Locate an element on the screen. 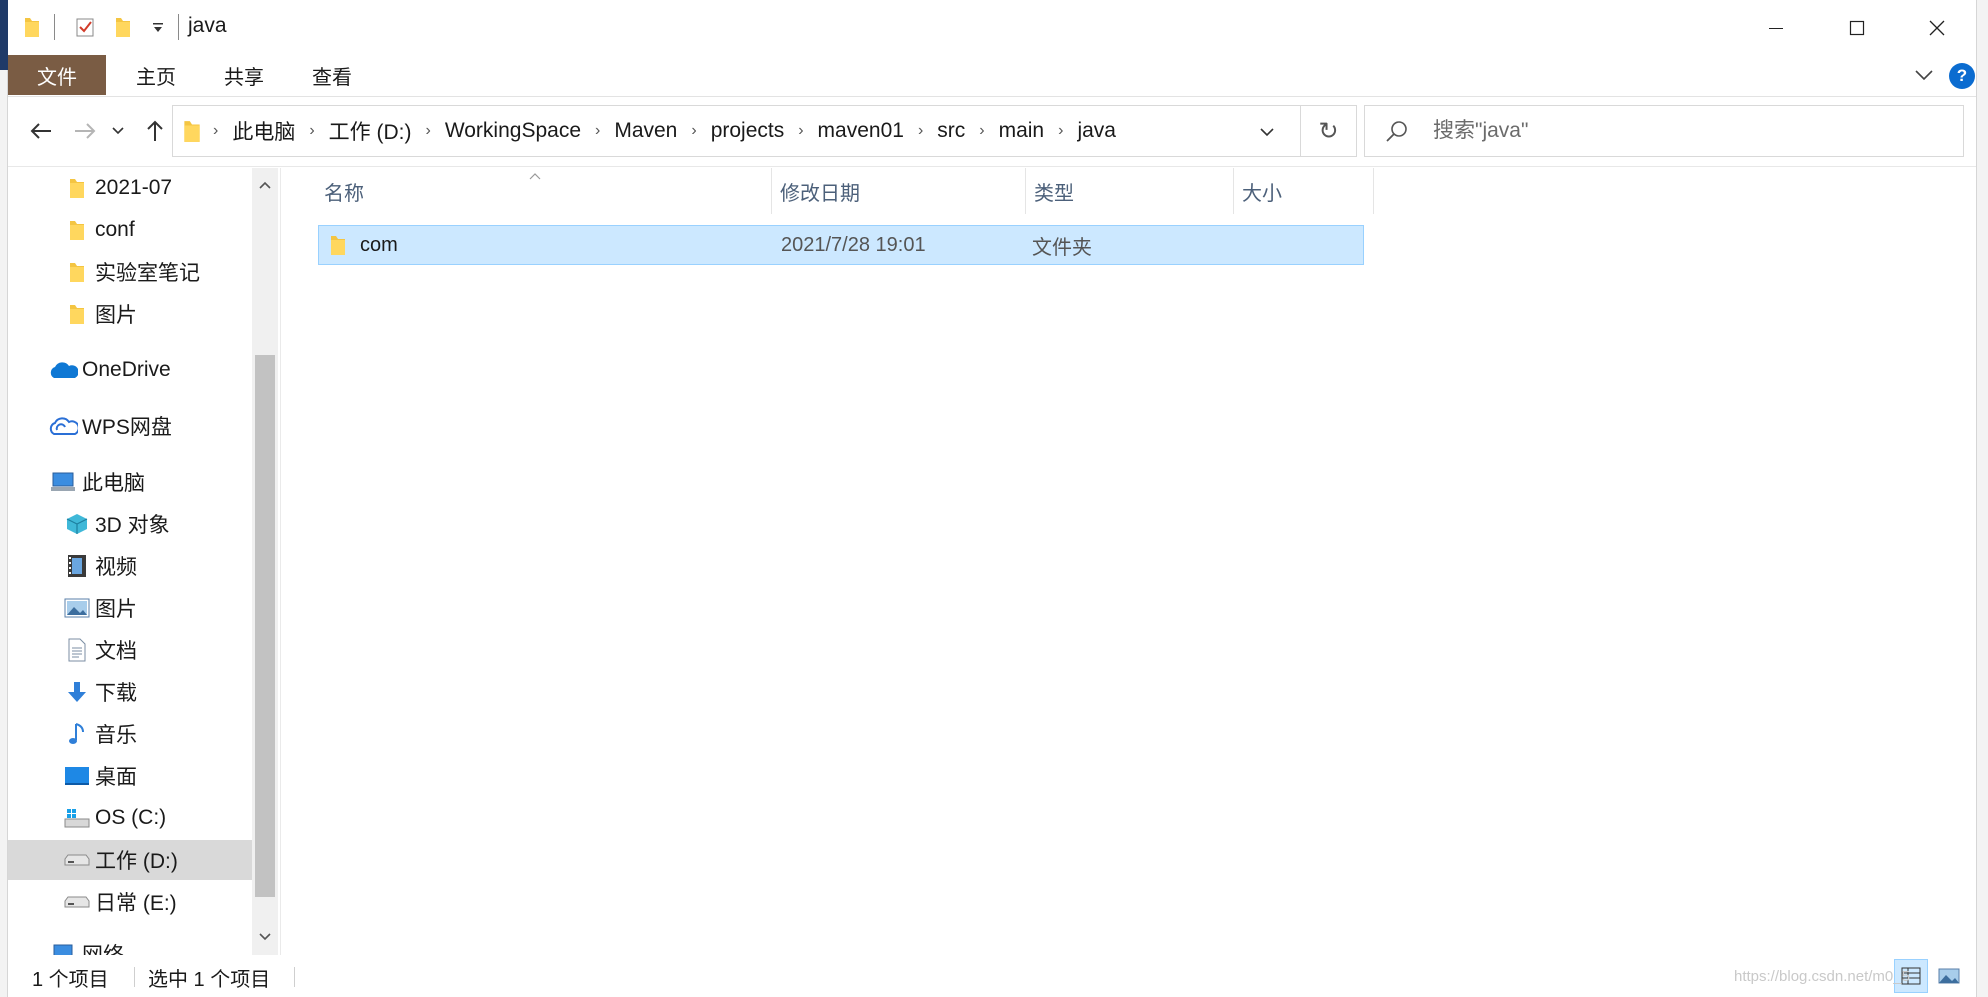 The image size is (1988, 997). pane-divider is located at coordinates (280, 561).